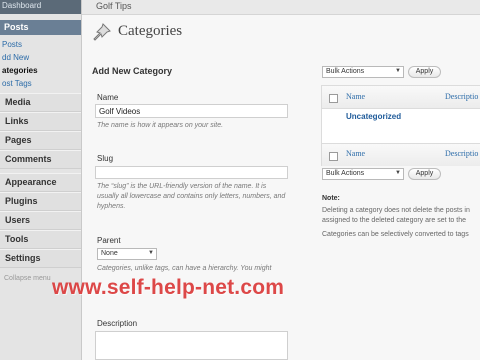 The width and height of the screenshot is (480, 360). Describe the element at coordinates (424, 72) in the screenshot. I see `apply-button: Apply` at that location.